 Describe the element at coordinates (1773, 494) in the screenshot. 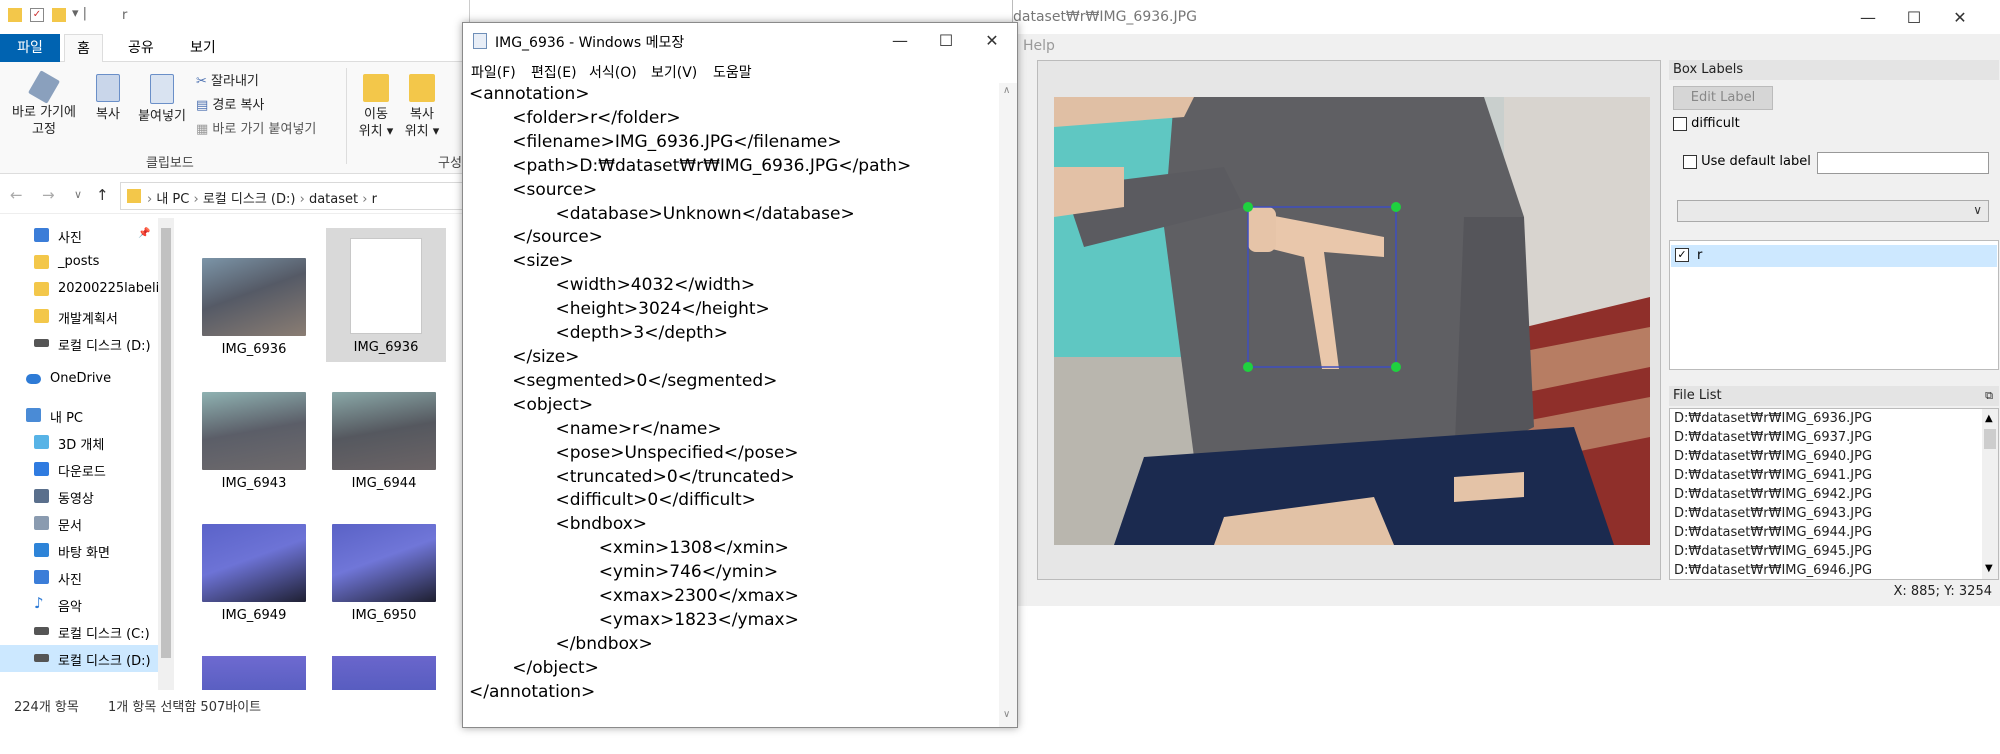

I see `file-list-item: D:₩dataset₩r₩IMG_6942.JPG` at that location.